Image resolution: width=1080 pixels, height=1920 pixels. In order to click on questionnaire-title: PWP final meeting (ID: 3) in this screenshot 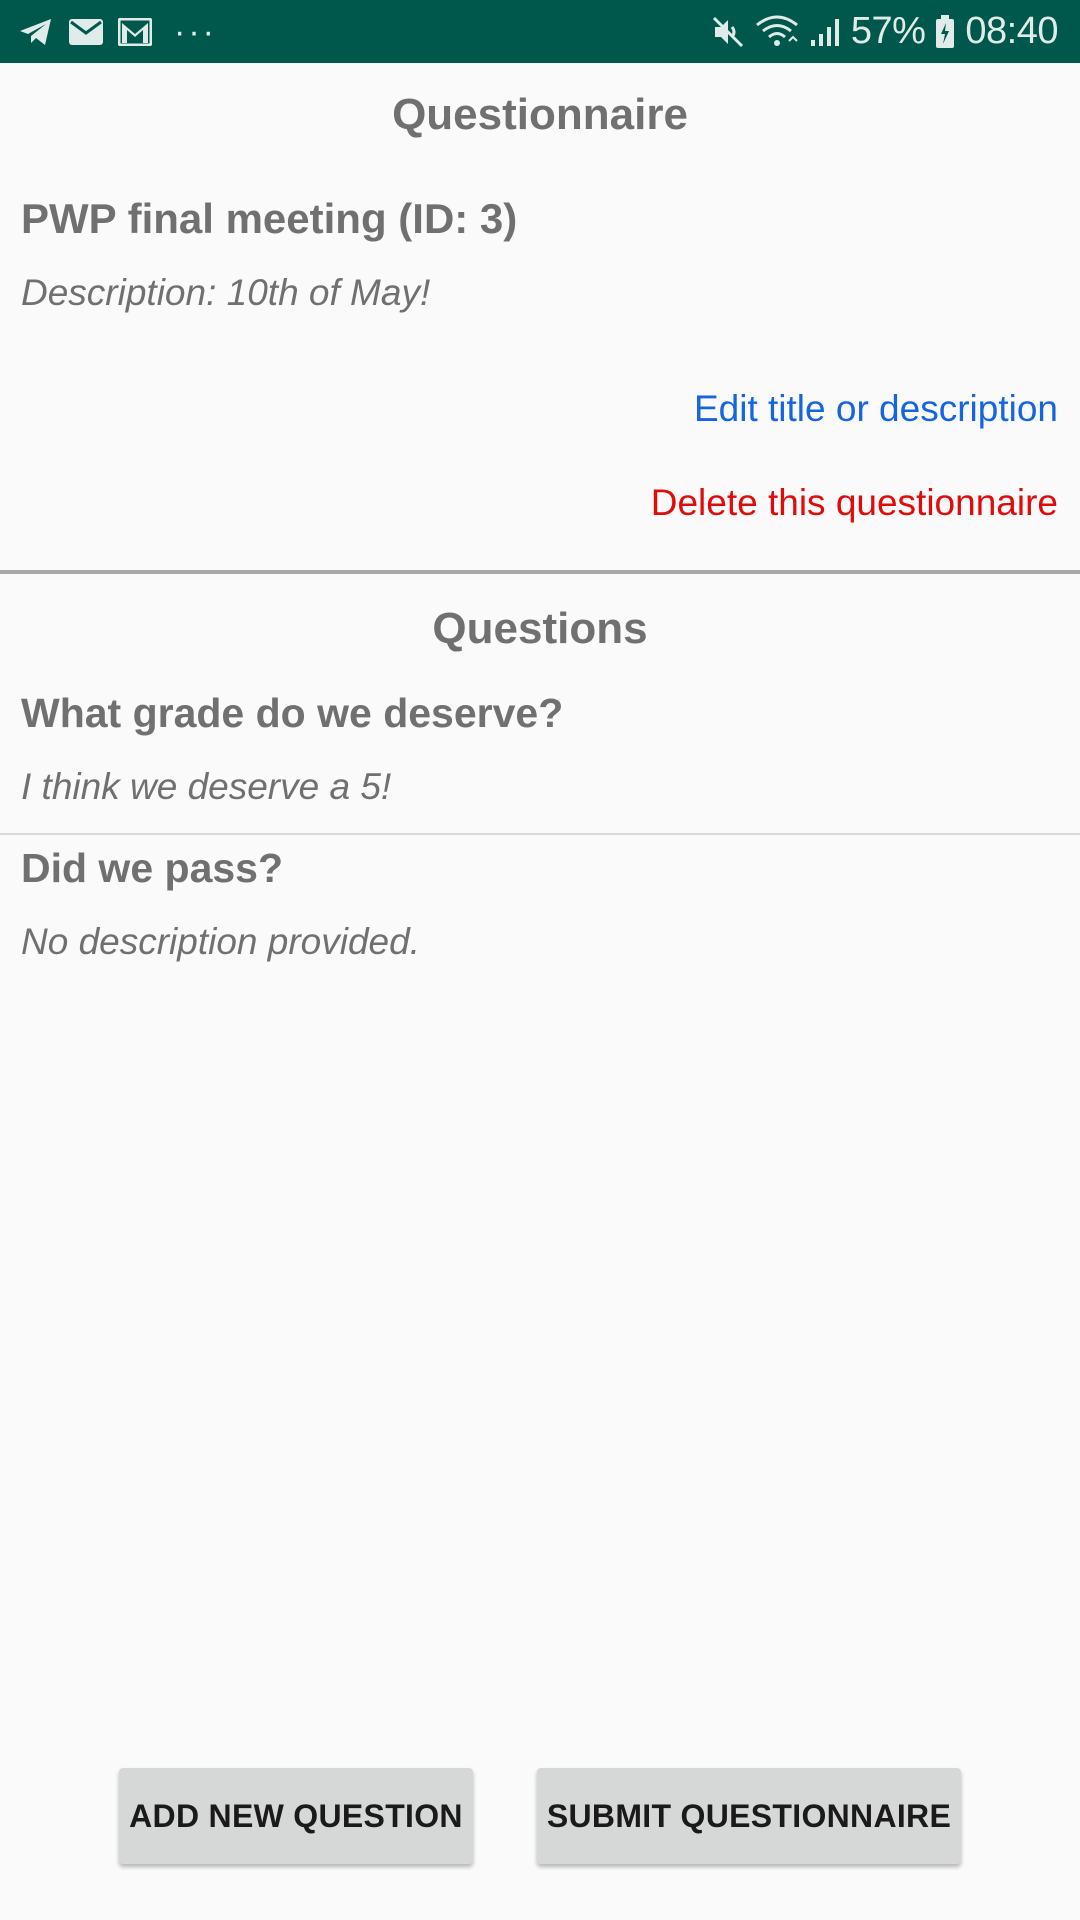, I will do `click(269, 218)`.